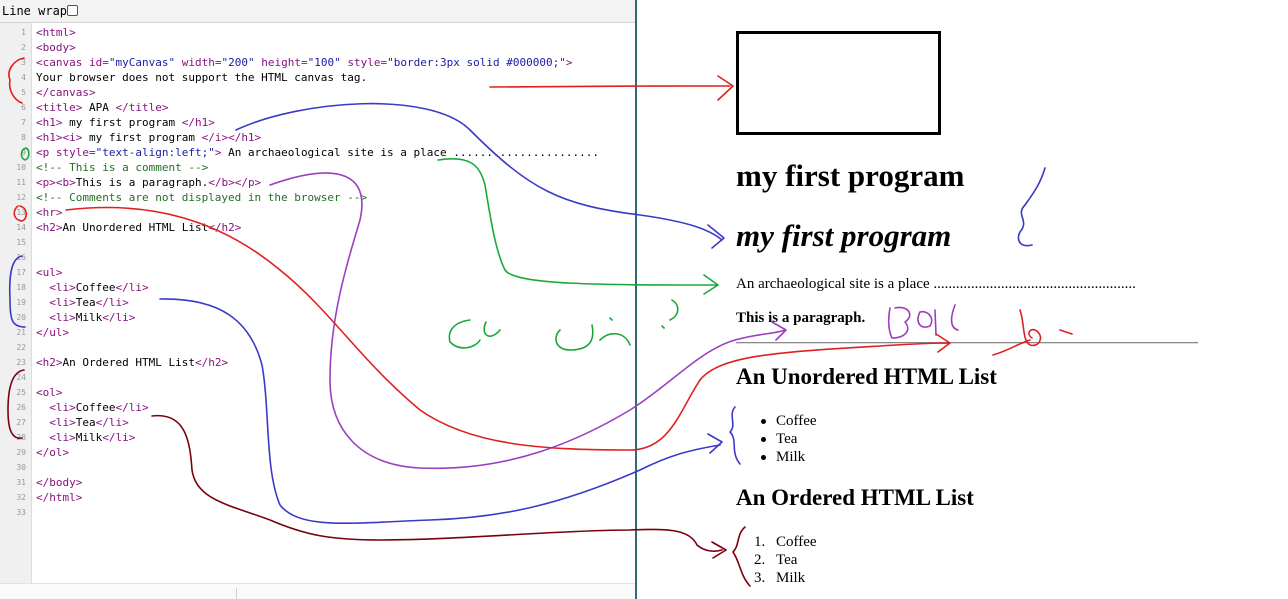 The width and height of the screenshot is (1288, 599). Describe the element at coordinates (318, 212) in the screenshot. I see `code-line: 13 <hr>` at that location.